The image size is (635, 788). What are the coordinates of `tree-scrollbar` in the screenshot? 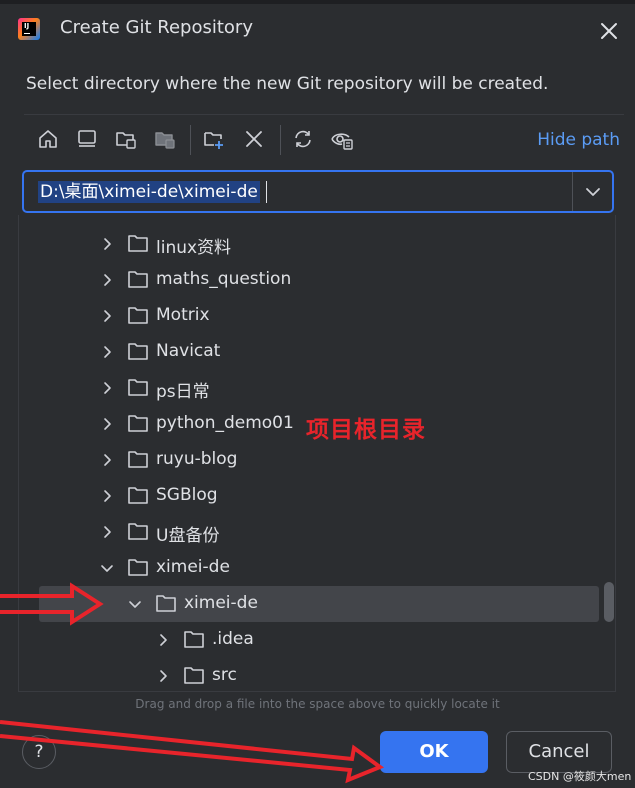 It's located at (609, 602).